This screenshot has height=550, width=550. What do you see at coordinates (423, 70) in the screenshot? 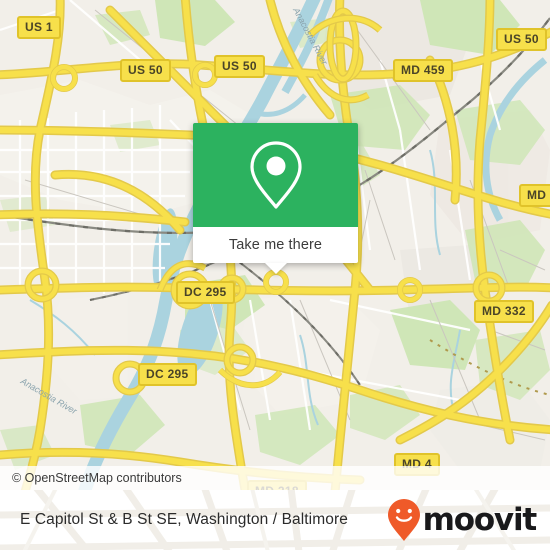
I see `road-shield: MD 459` at bounding box center [423, 70].